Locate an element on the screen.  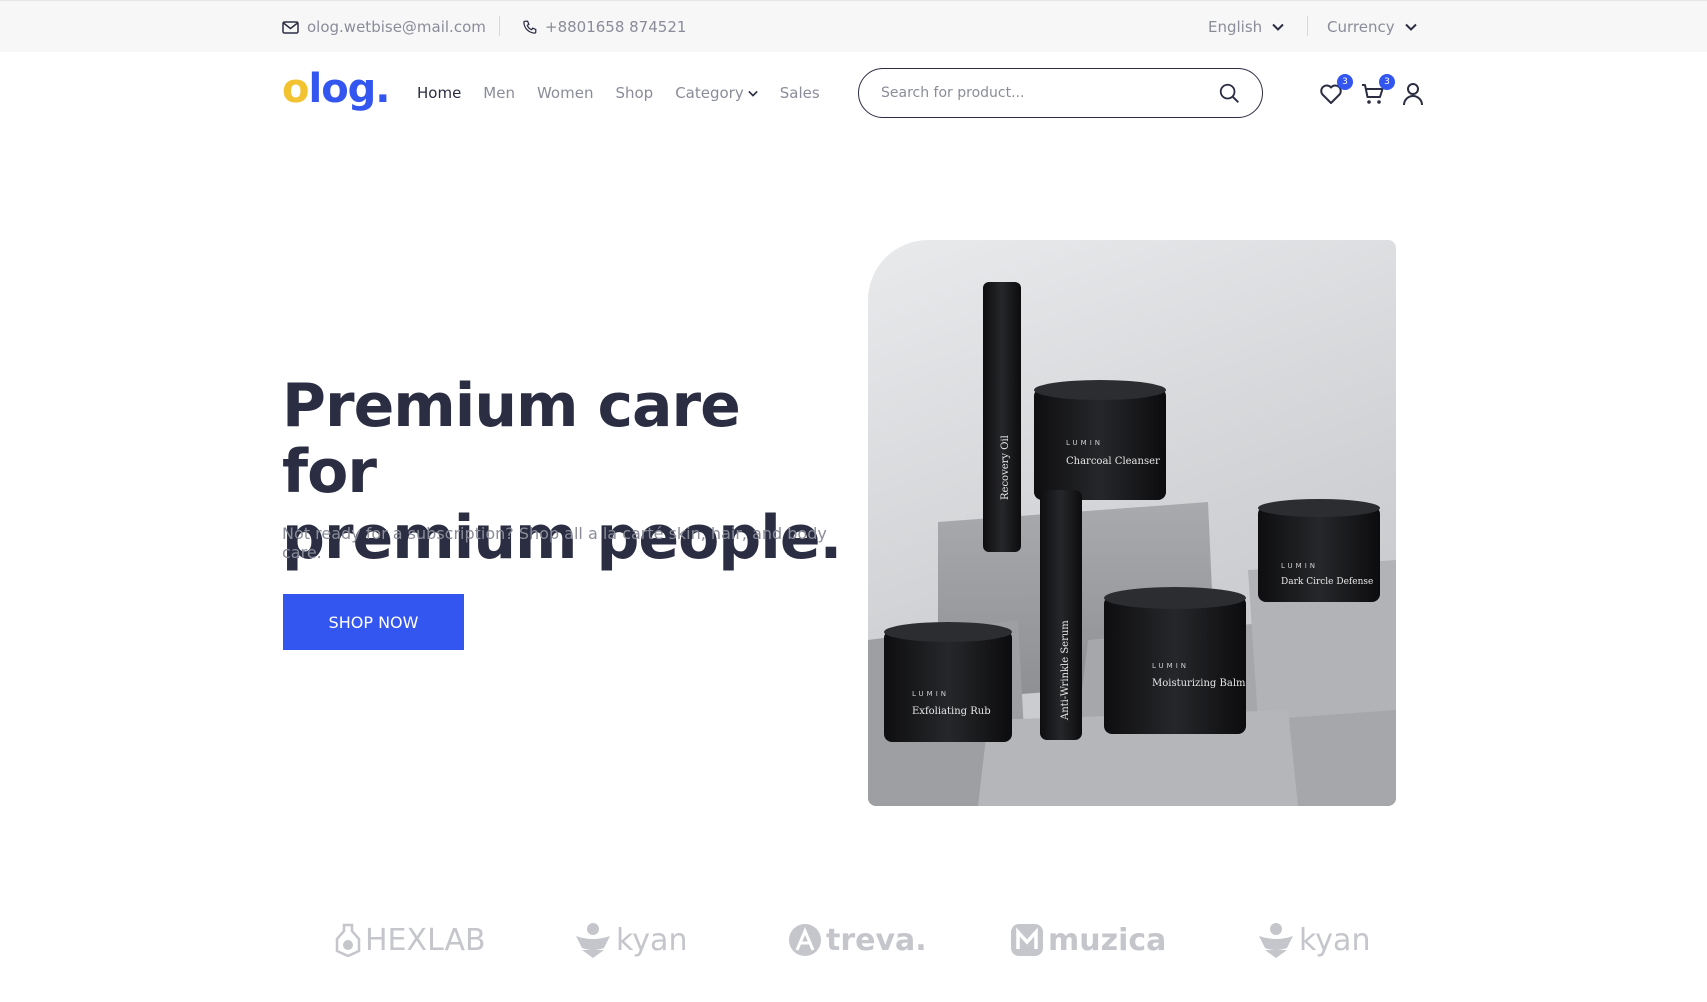
treva-logo-icon is located at coordinates (805, 940).